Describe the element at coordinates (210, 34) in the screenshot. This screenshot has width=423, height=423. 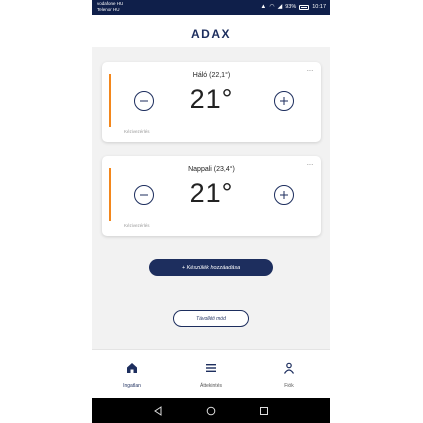
I see `adax-logo: ADAX` at that location.